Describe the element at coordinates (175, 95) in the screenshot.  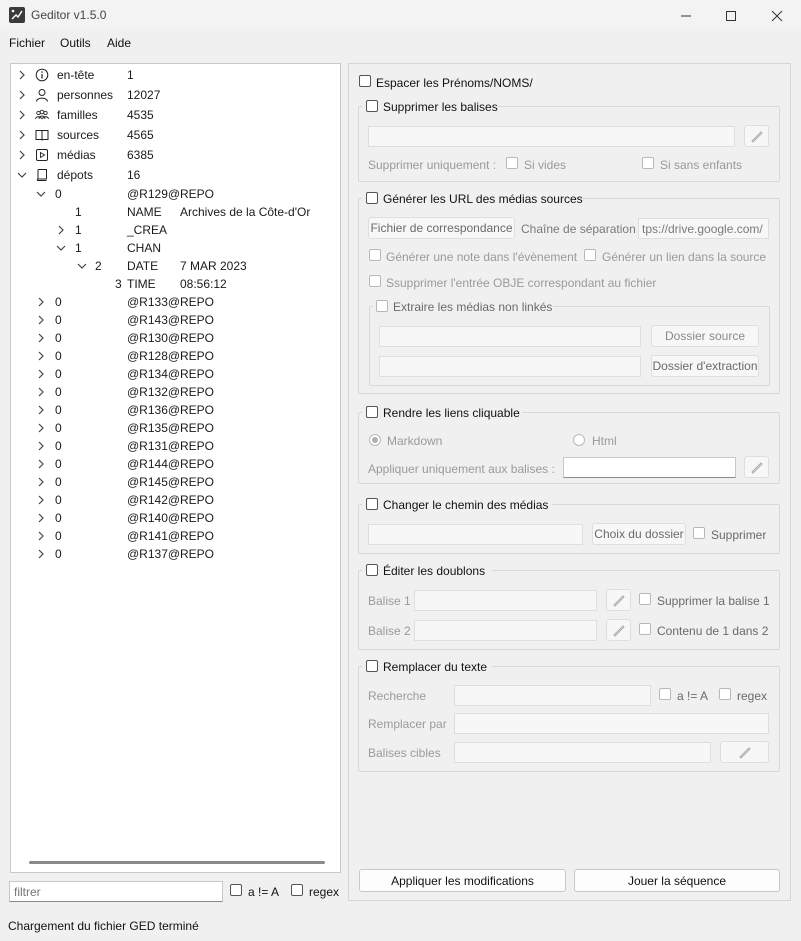
I see `tree-node-persons: personnes 12027` at that location.